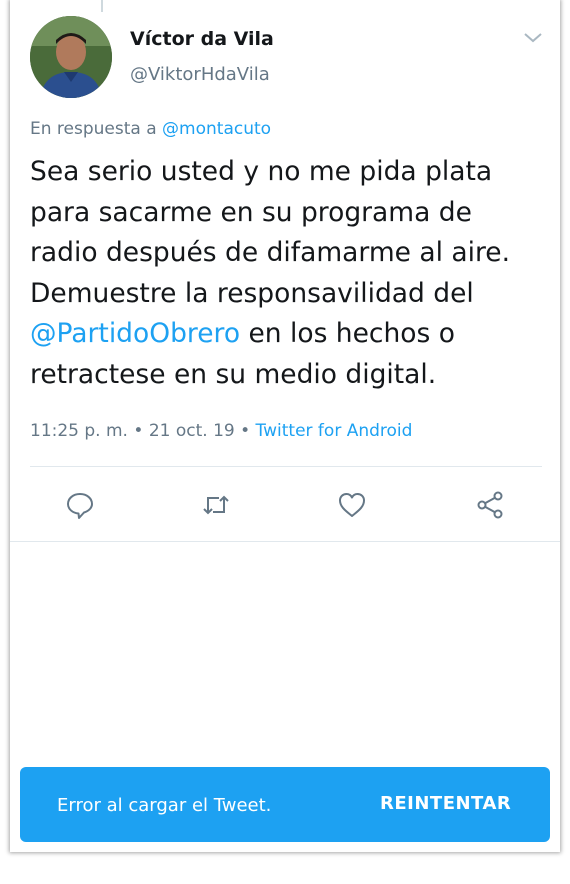 The width and height of the screenshot is (570, 884). Describe the element at coordinates (79, 431) in the screenshot. I see `tweet-time: 11:25 p. m.` at that location.